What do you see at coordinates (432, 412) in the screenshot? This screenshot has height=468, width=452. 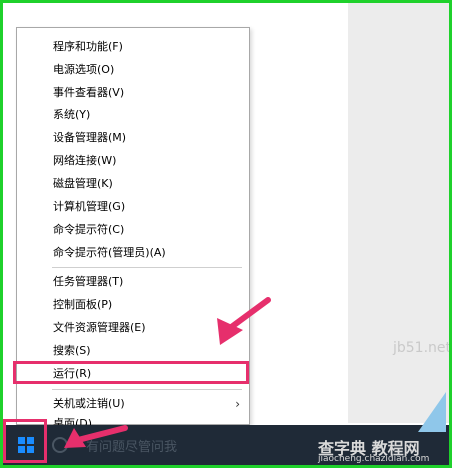 I see `watermark-decoration` at bounding box center [432, 412].